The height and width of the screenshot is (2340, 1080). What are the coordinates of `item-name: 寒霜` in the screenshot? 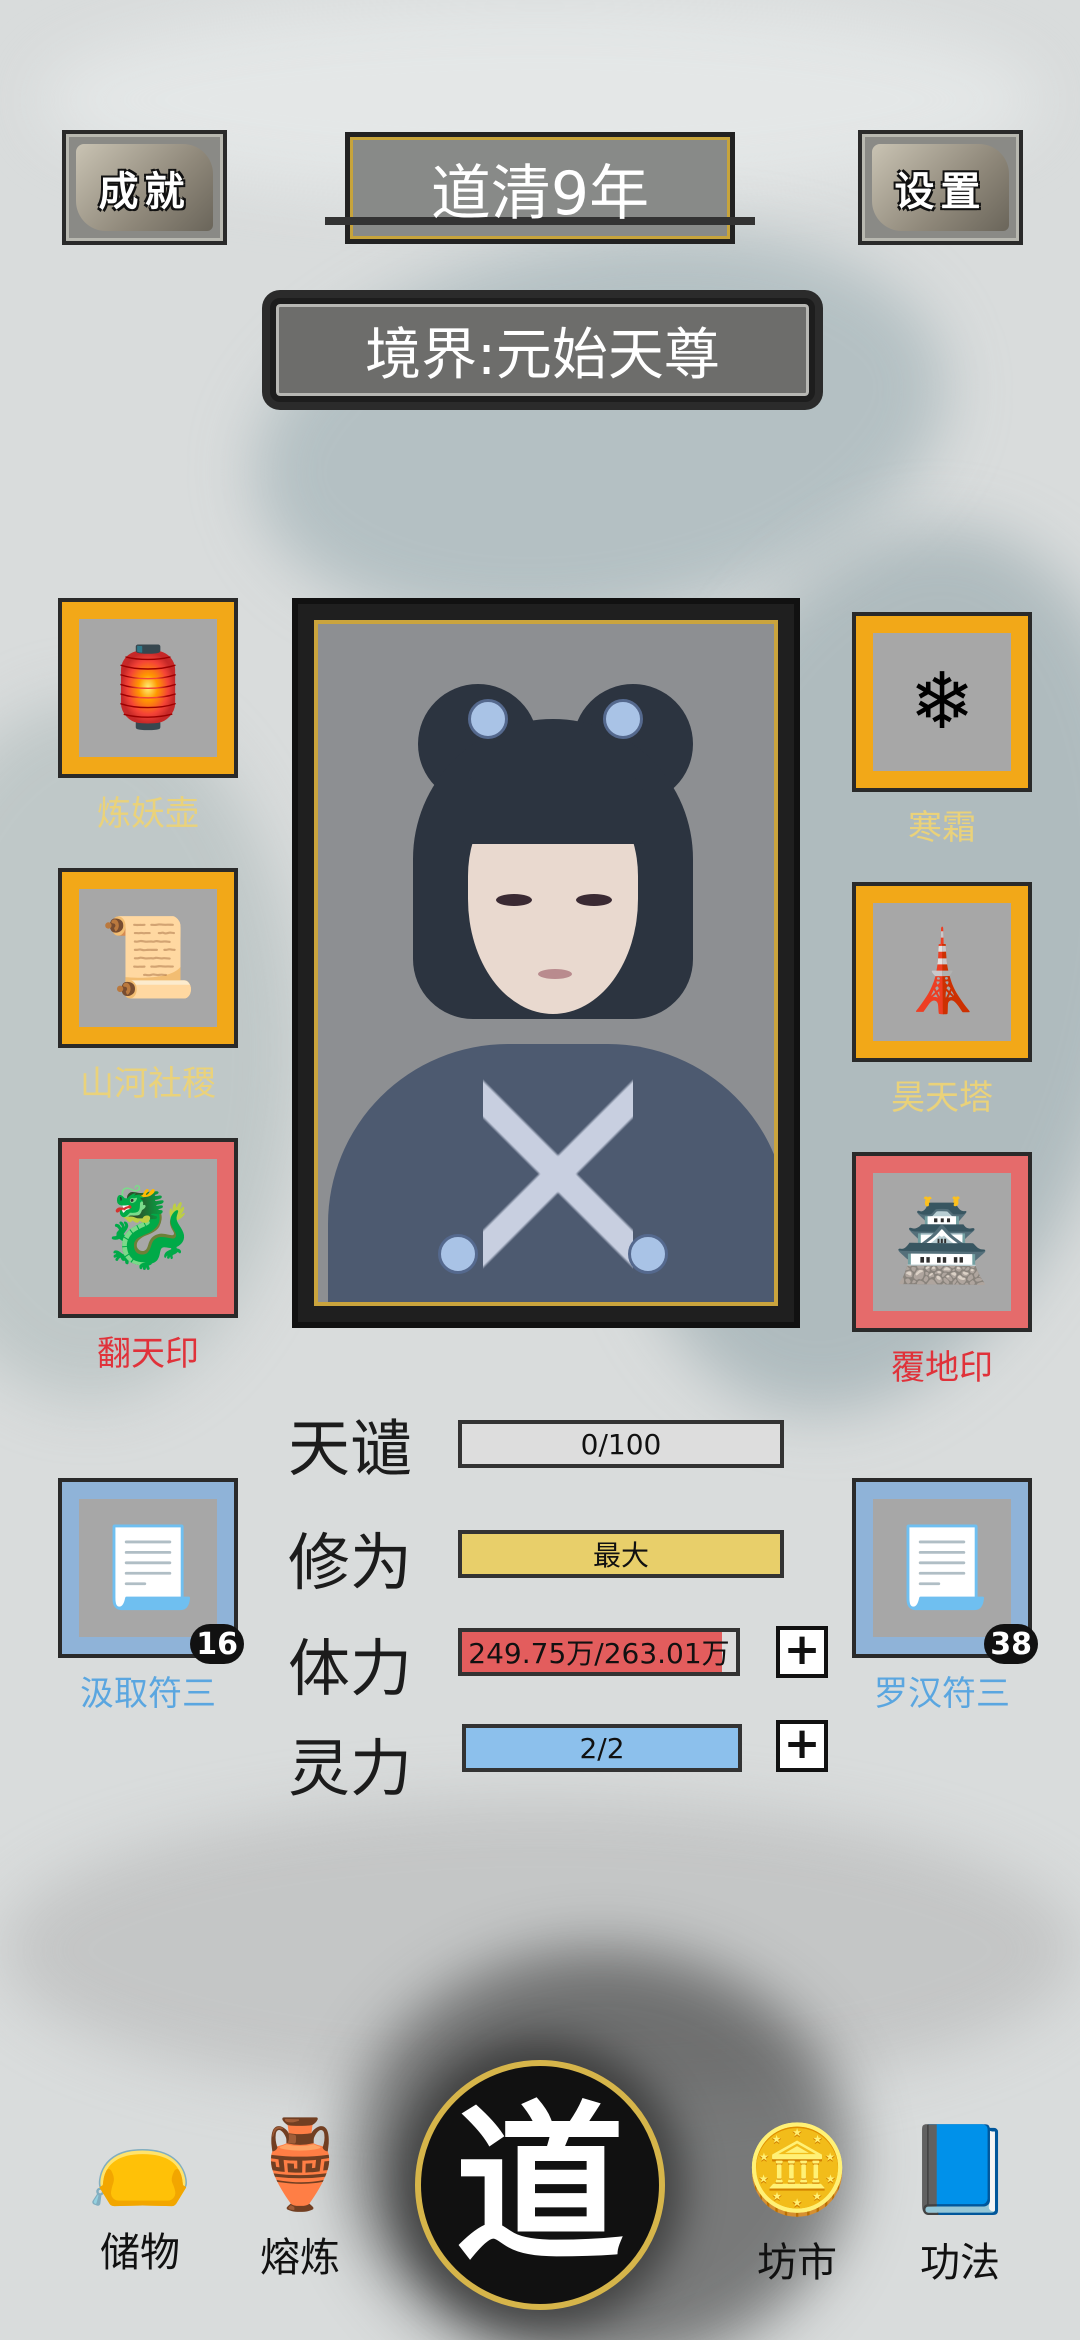 It's located at (942, 828).